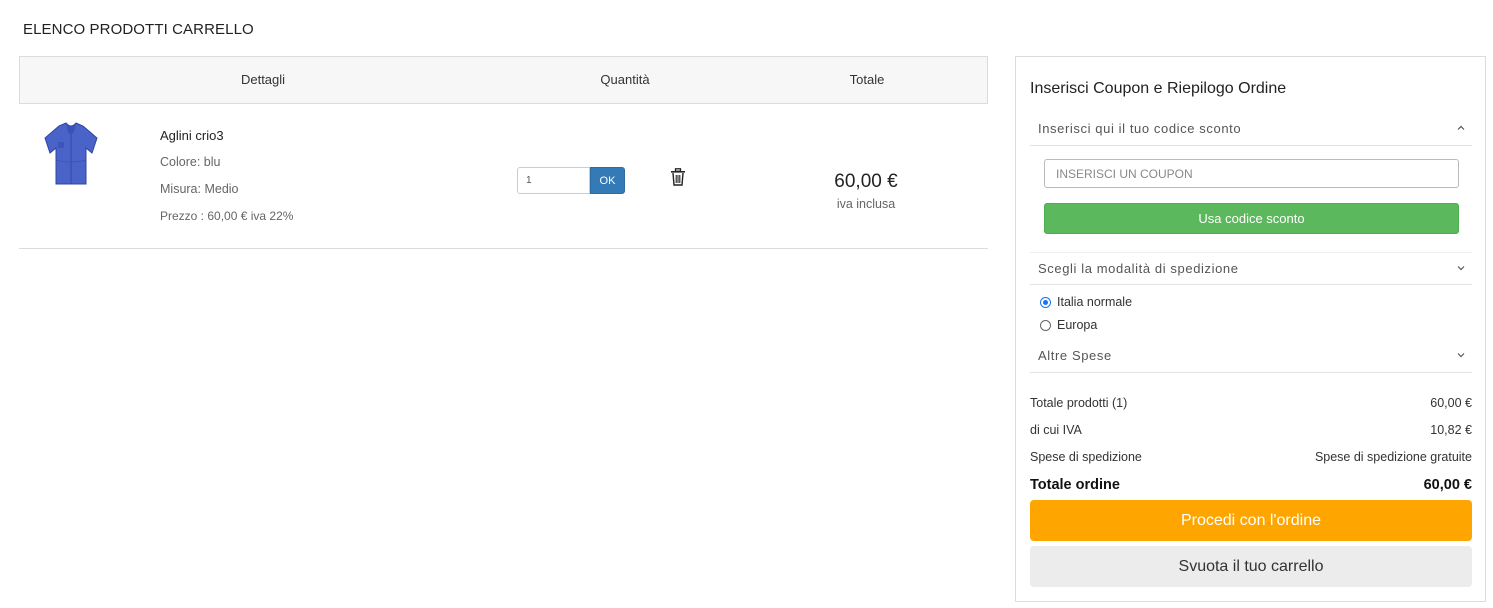  What do you see at coordinates (607, 180) in the screenshot?
I see `quantity-ok-button: OK` at bounding box center [607, 180].